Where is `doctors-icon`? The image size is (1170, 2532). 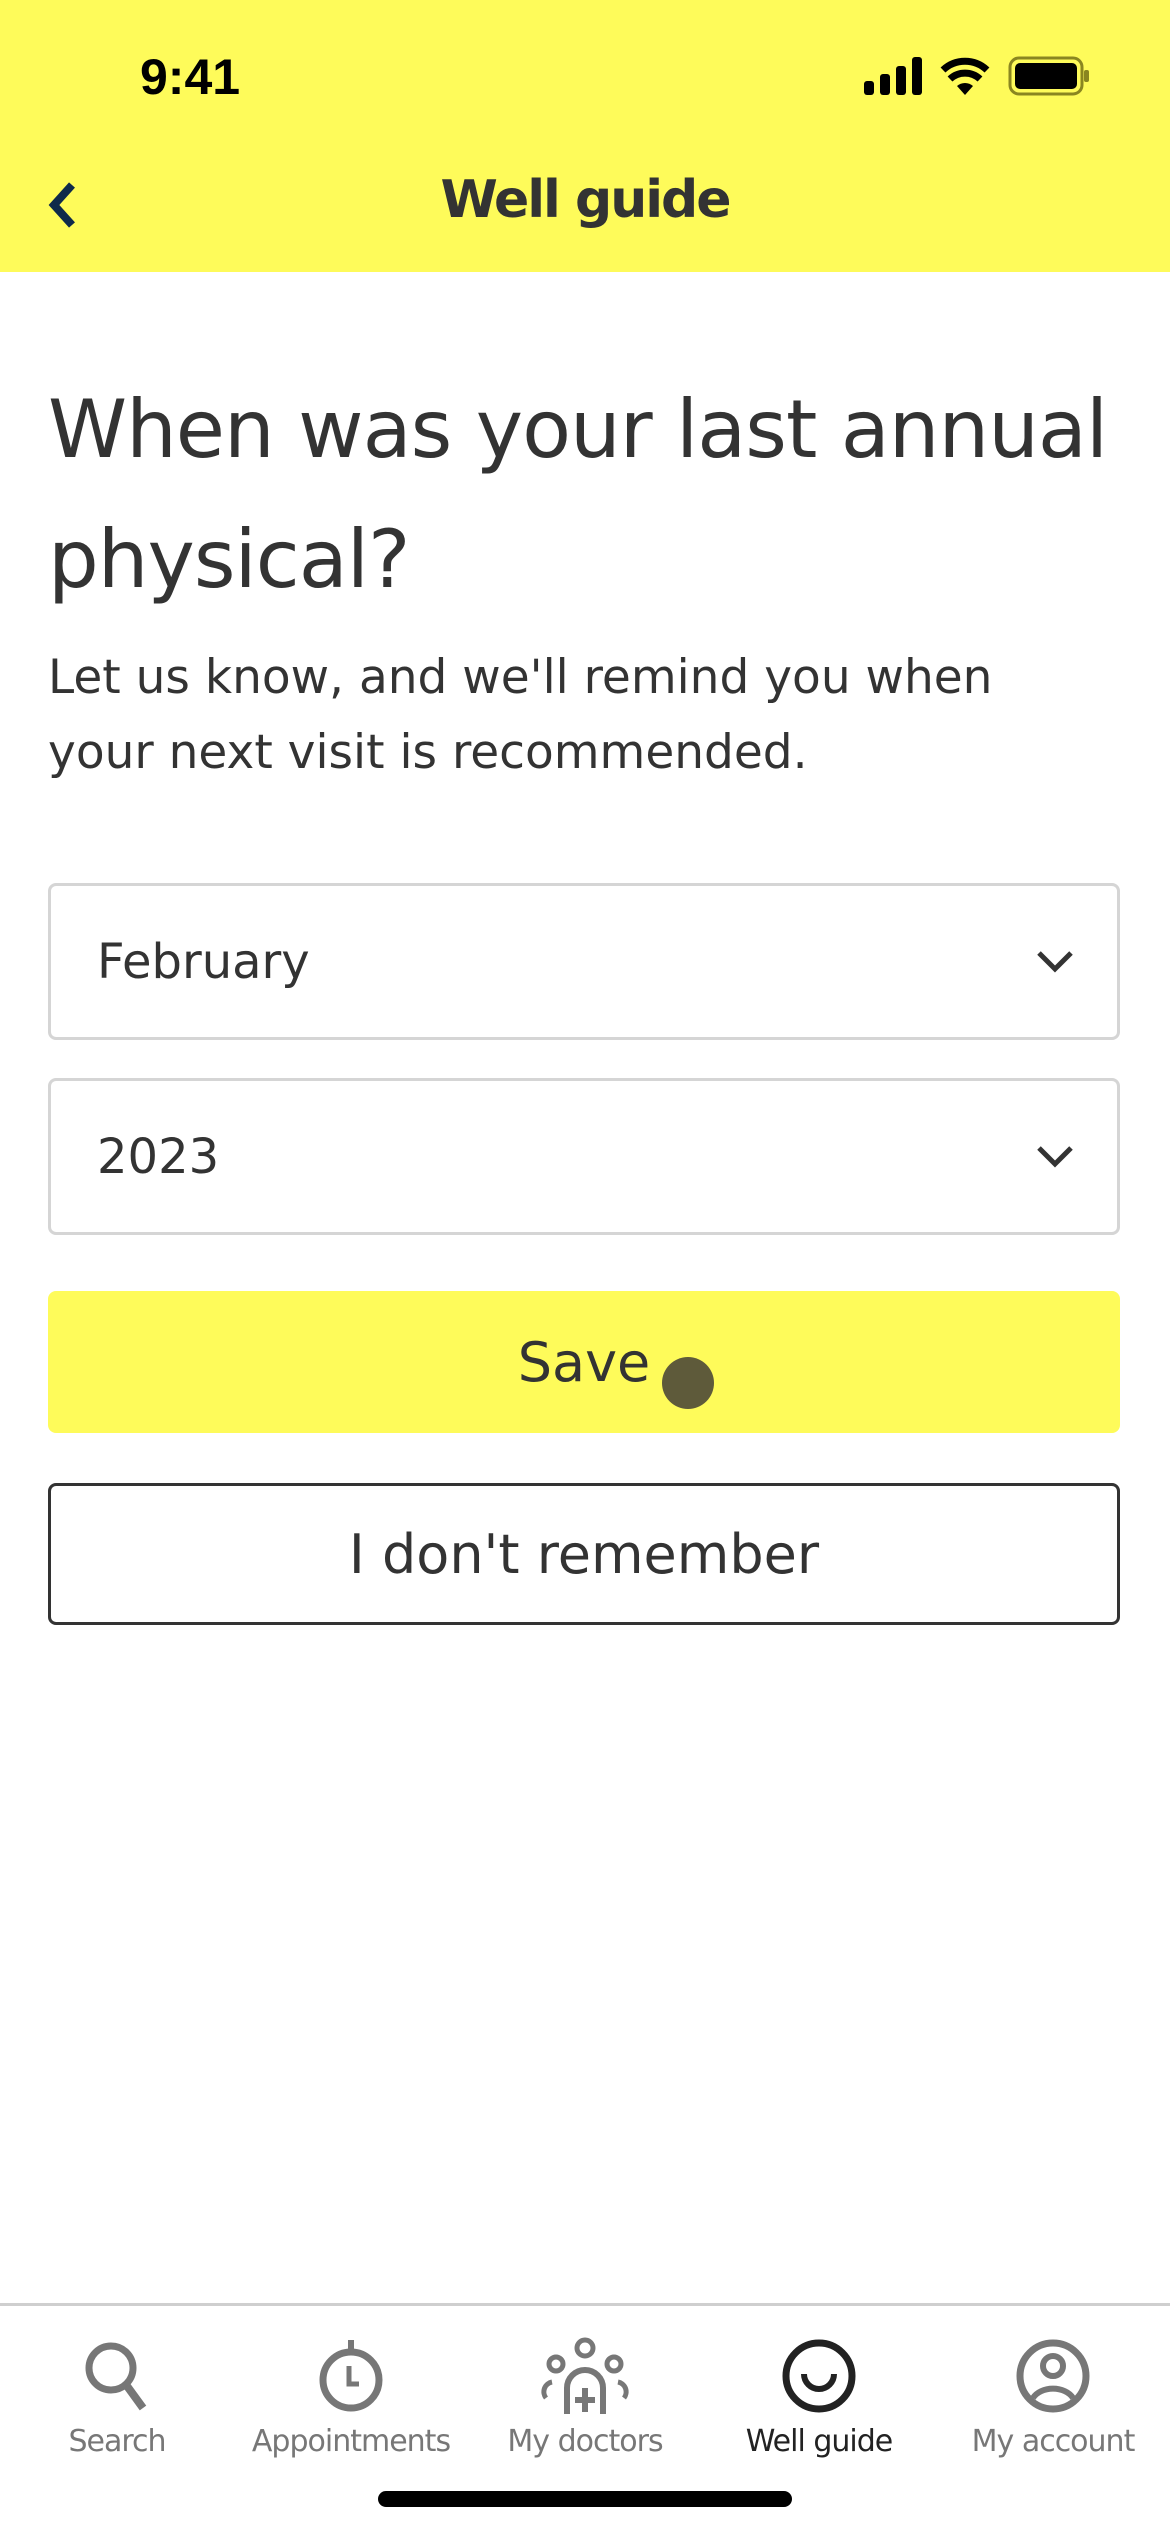
doctors-icon is located at coordinates (585, 2375).